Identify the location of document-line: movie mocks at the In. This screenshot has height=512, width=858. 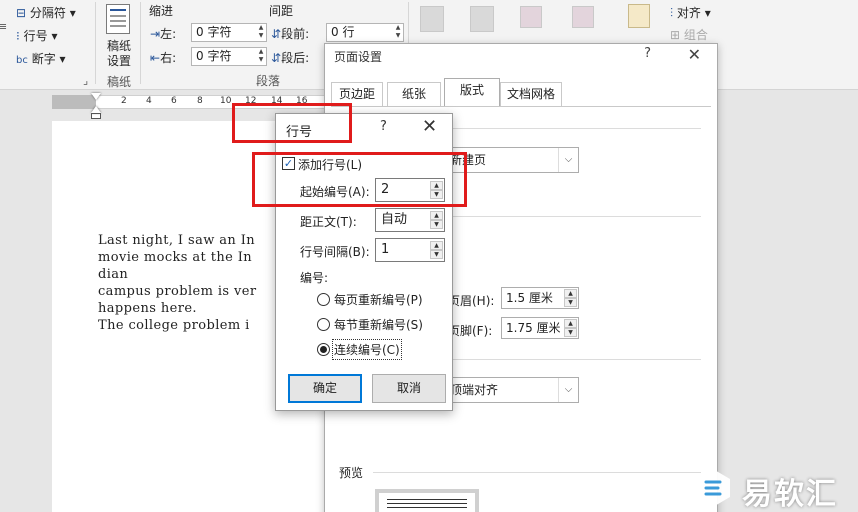
(175, 257).